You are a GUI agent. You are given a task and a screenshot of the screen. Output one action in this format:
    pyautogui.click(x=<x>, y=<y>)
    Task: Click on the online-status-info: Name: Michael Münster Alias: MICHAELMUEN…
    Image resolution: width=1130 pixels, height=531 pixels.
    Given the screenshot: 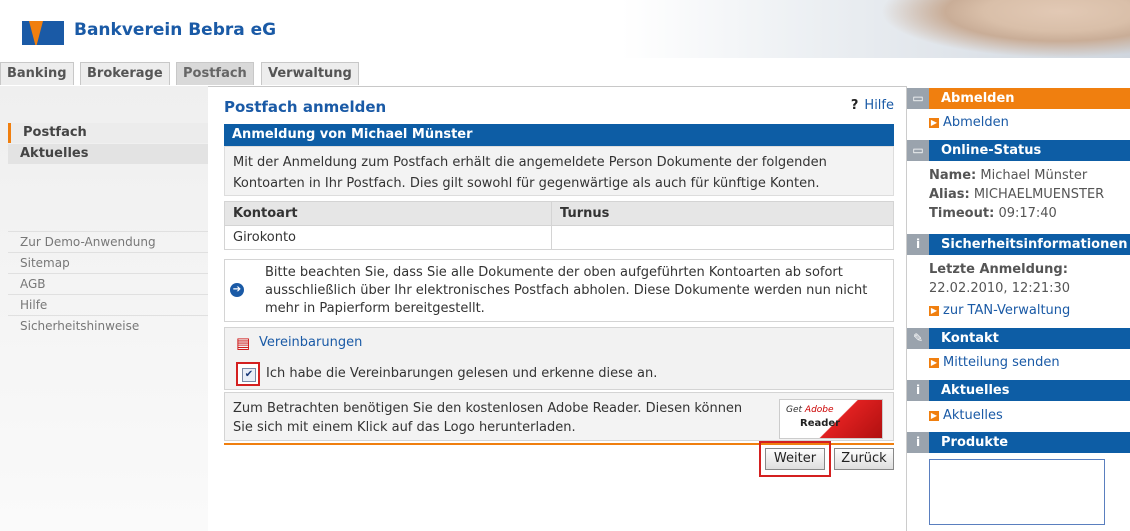 What is the action you would take?
    pyautogui.click(x=1016, y=194)
    